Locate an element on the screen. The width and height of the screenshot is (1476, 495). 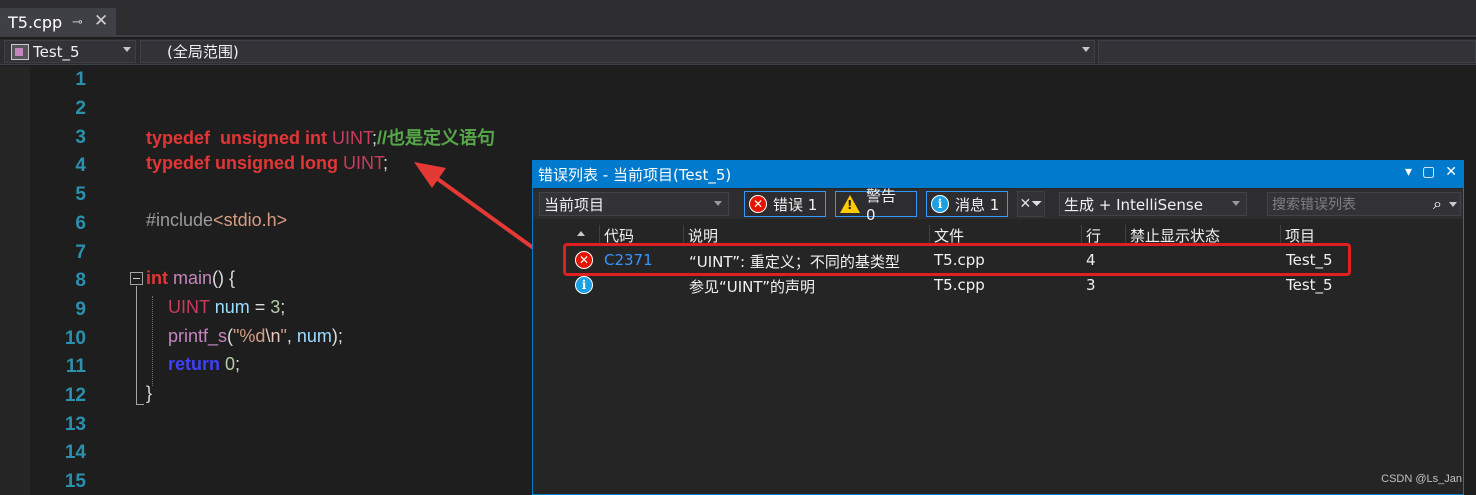
maximize-icon: ▢ is located at coordinates (1428, 172).